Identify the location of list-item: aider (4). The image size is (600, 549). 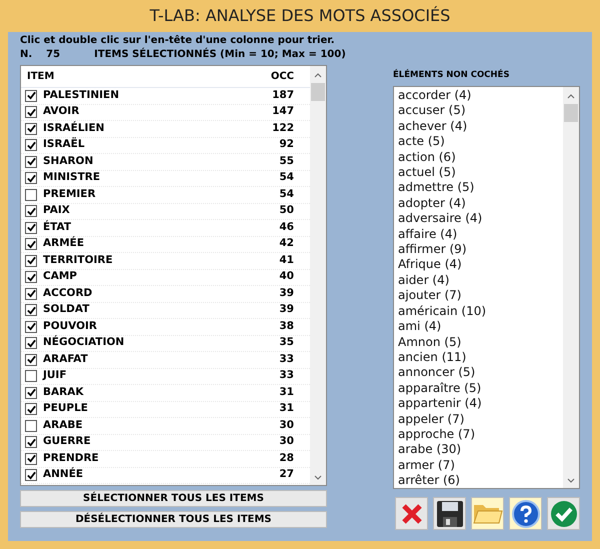
(480, 280).